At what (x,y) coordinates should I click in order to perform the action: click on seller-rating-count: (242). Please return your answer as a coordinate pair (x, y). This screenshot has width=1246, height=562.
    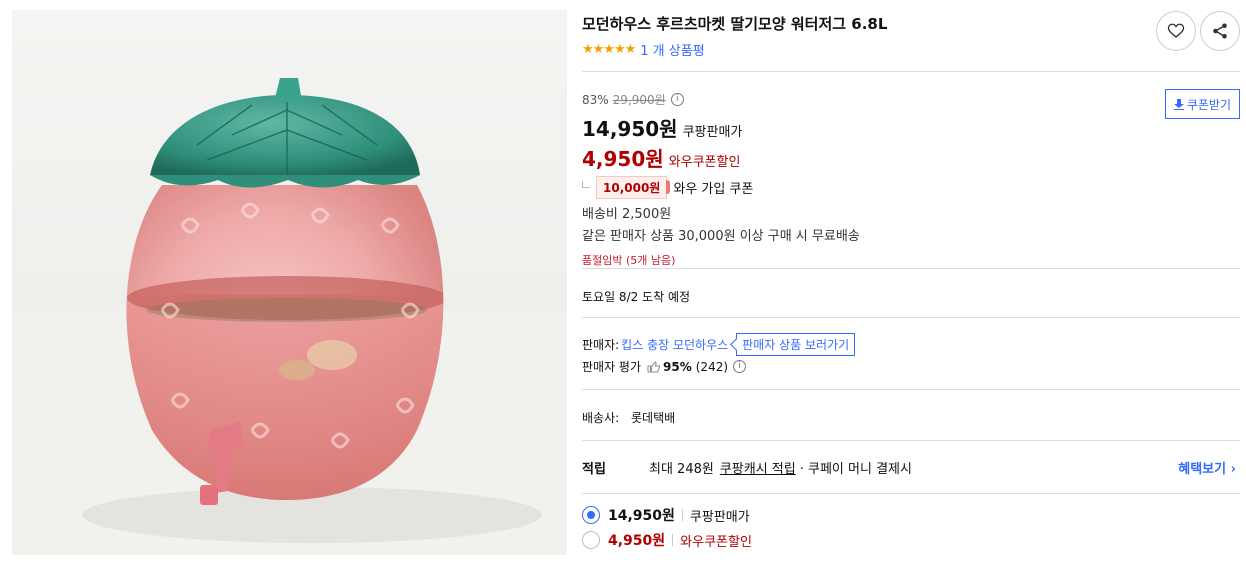
    Looking at the image, I should click on (712, 366).